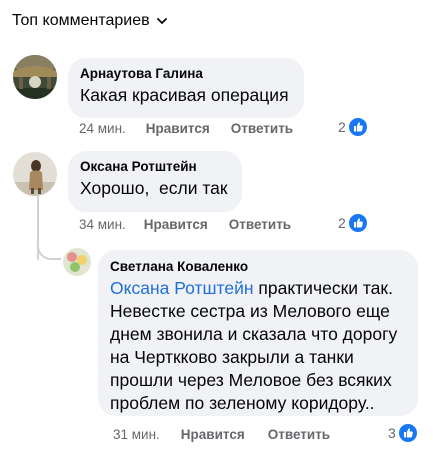  Describe the element at coordinates (49, 248) in the screenshot. I see `thread-line-branch` at that location.